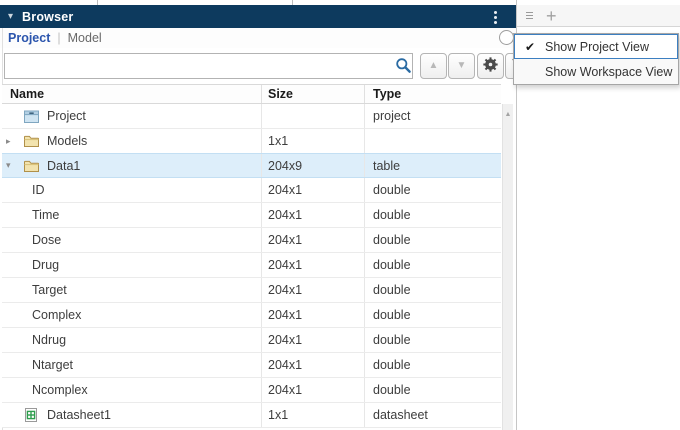 Image resolution: width=680 pixels, height=430 pixels. I want to click on table-row: ▾ Data1 204x9 table, so click(251, 165).